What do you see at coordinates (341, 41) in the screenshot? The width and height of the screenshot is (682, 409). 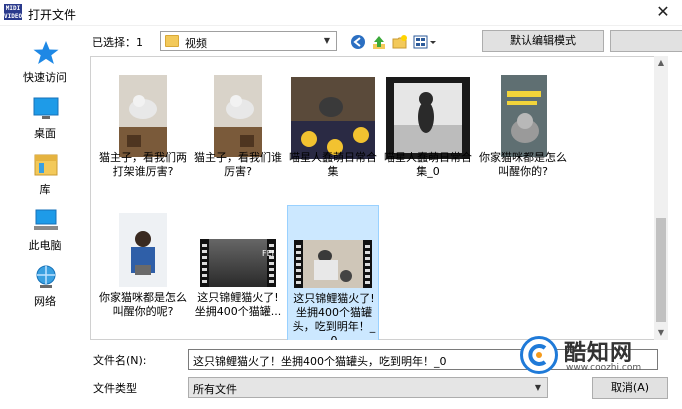 I see `toolbar: 已选择：1 视频 ▼ 默认编辑模式` at bounding box center [341, 41].